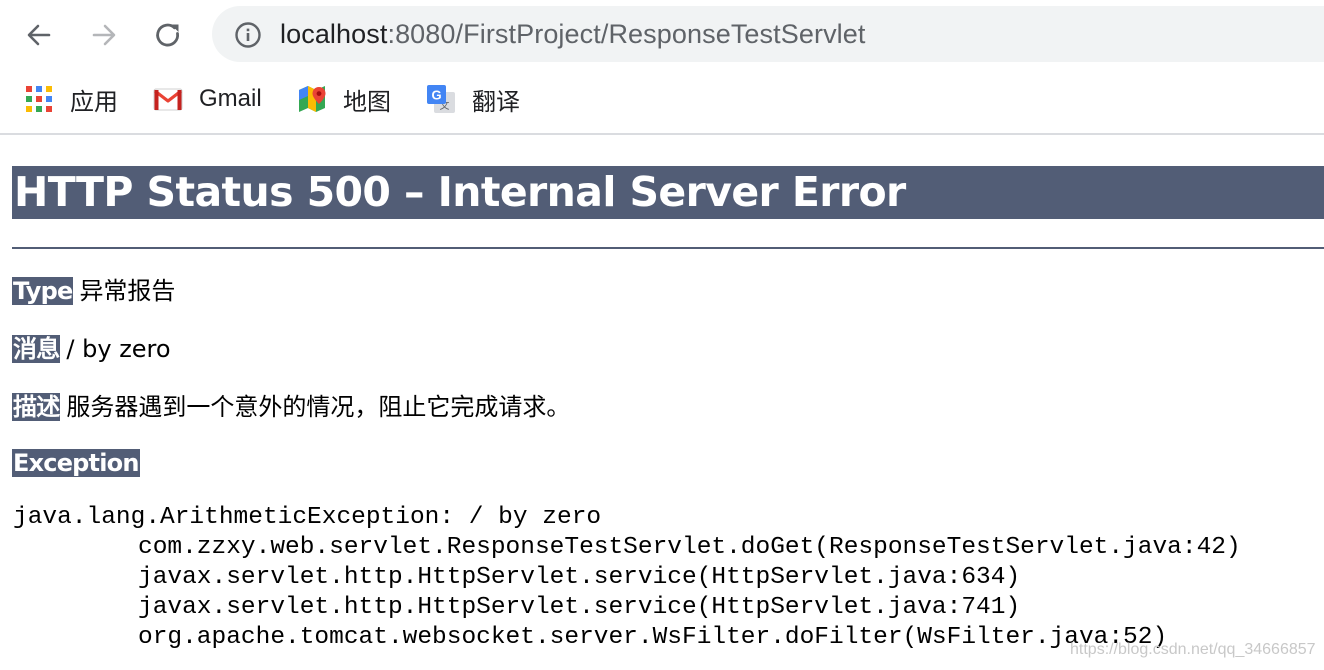  What do you see at coordinates (312, 99) in the screenshot?
I see `maps-icon` at bounding box center [312, 99].